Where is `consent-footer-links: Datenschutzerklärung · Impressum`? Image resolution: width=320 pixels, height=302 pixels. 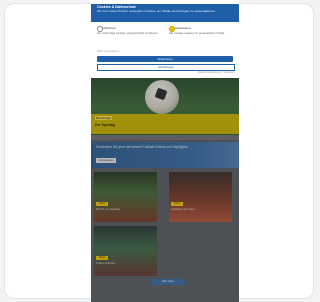
consent-footer-links: Datenschutzerklärung · Impressum is located at coordinates (216, 72).